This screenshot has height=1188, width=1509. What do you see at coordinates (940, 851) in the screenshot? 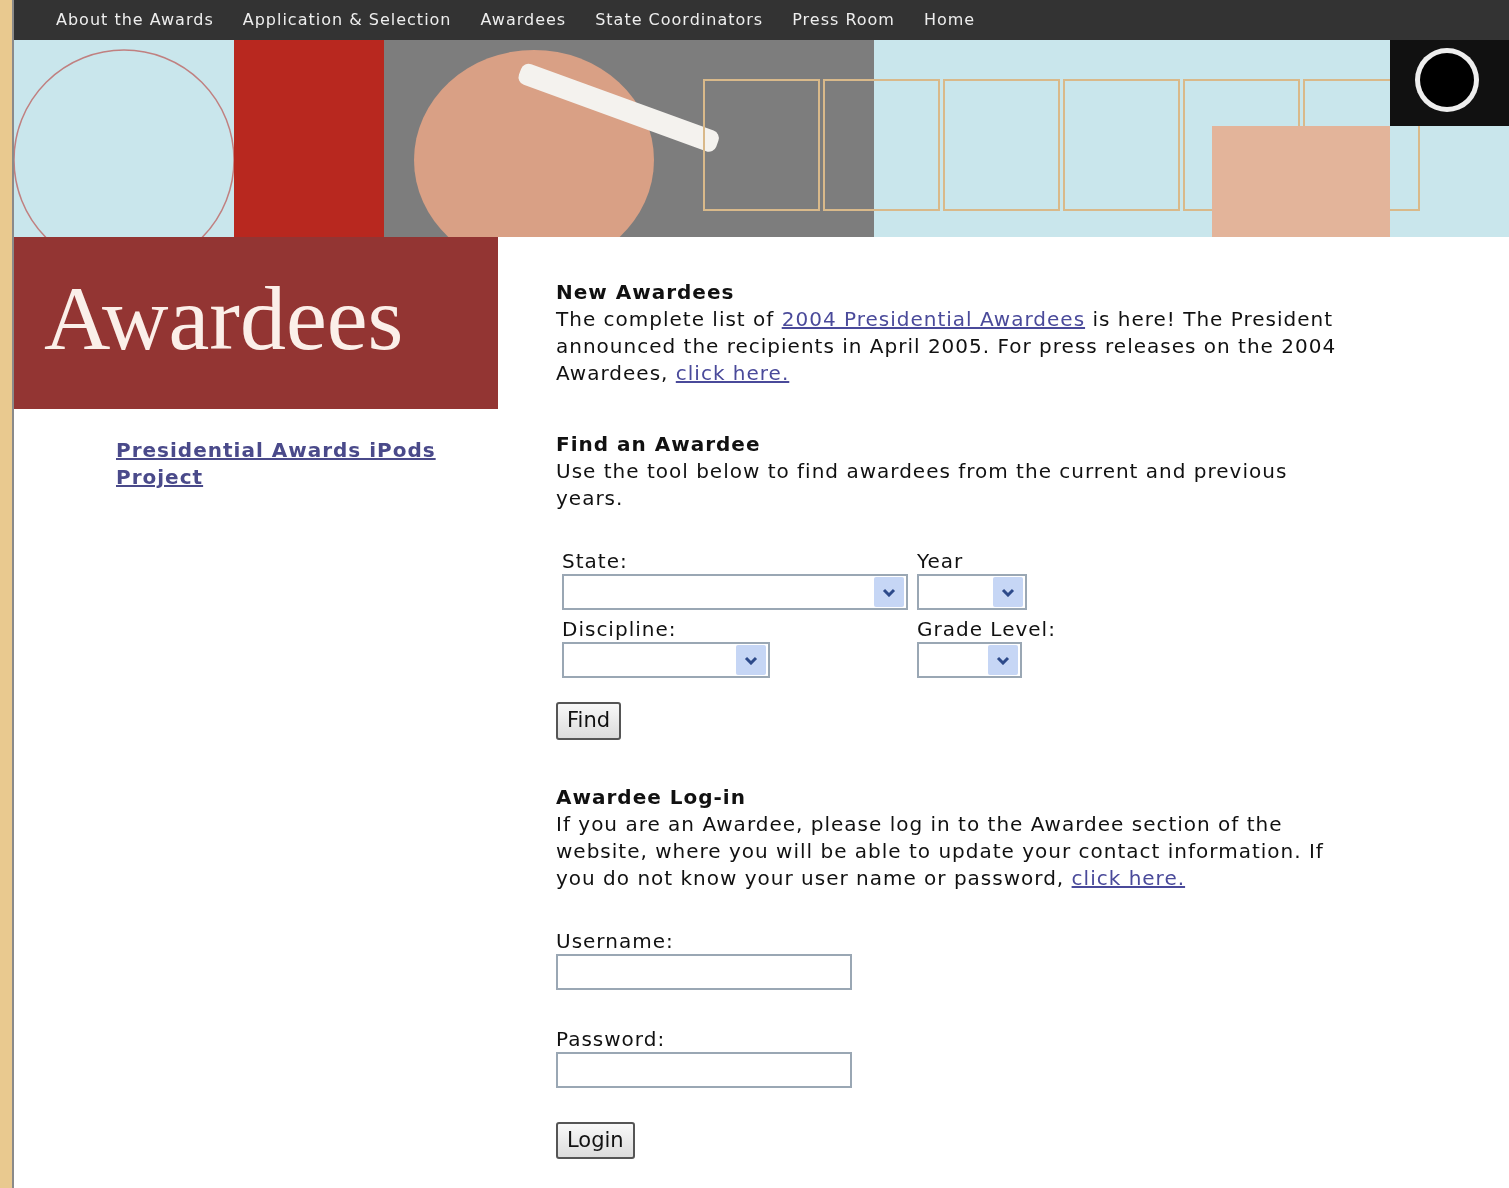
I see `paragraph: If you are an Awardee, please log in to the Awardee section of the website, where you will be able to update your contact information. If you do not know your user name or password, click here.` at bounding box center [940, 851].